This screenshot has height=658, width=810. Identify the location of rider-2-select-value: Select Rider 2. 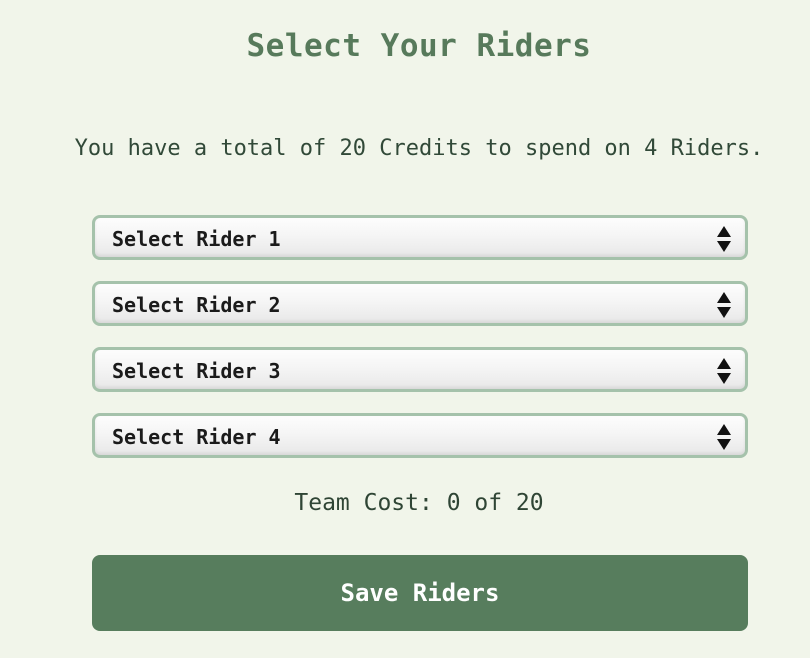
(196, 305).